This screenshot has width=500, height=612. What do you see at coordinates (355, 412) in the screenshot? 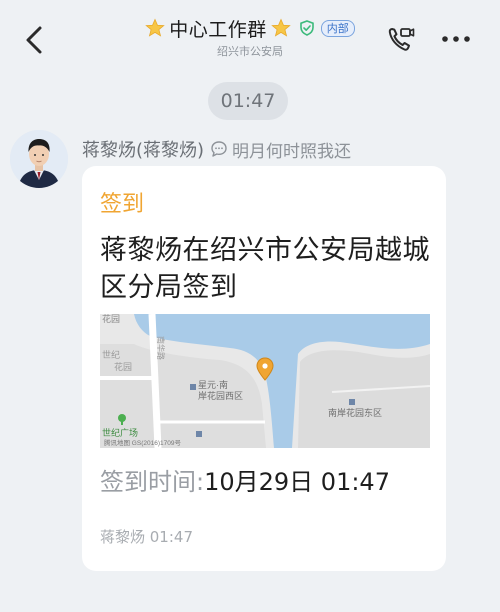
I see `map-label: 南岸花园东区` at bounding box center [355, 412].